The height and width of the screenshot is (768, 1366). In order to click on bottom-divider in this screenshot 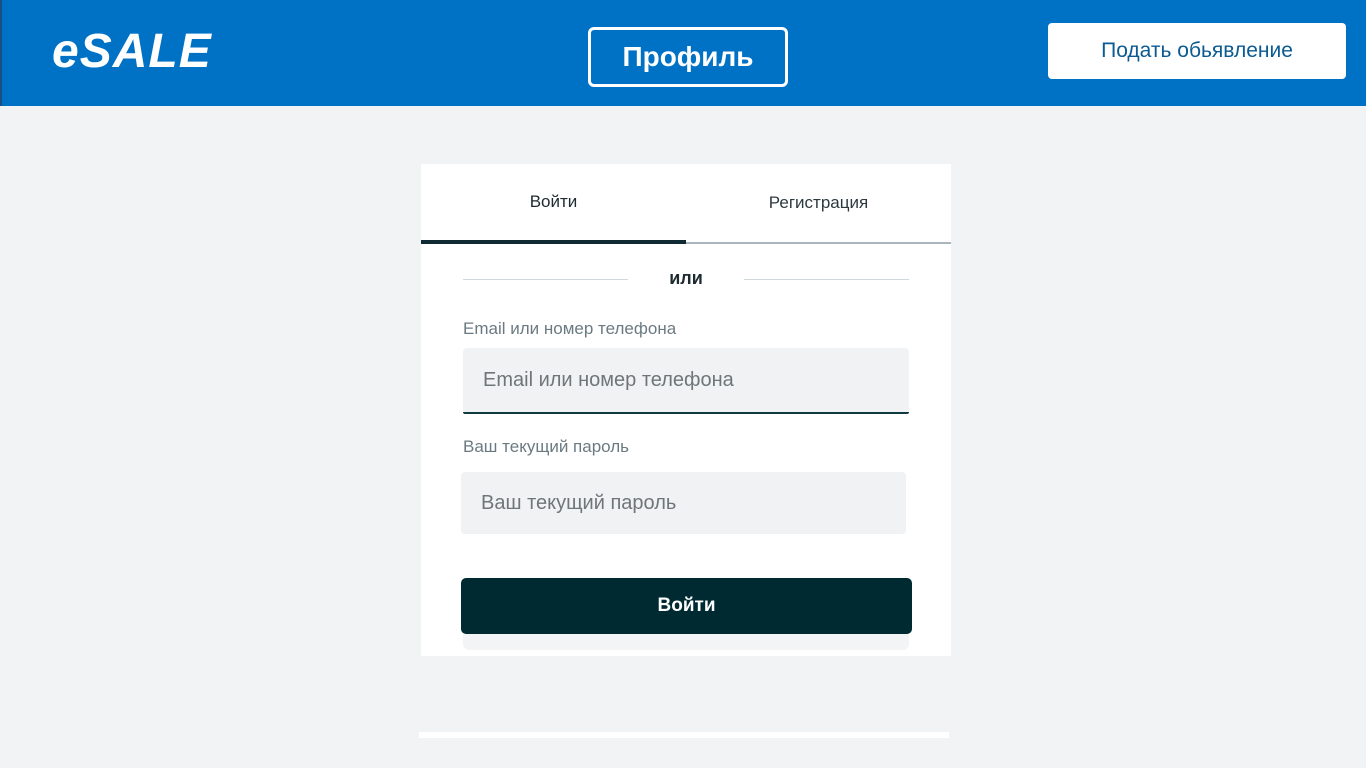, I will do `click(684, 735)`.